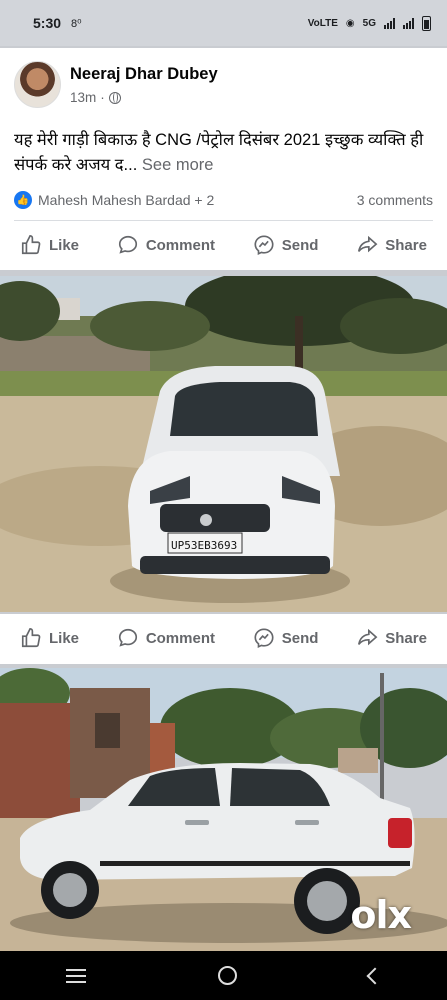 The image size is (447, 1000). What do you see at coordinates (375, 975) in the screenshot?
I see `back-icon` at bounding box center [375, 975].